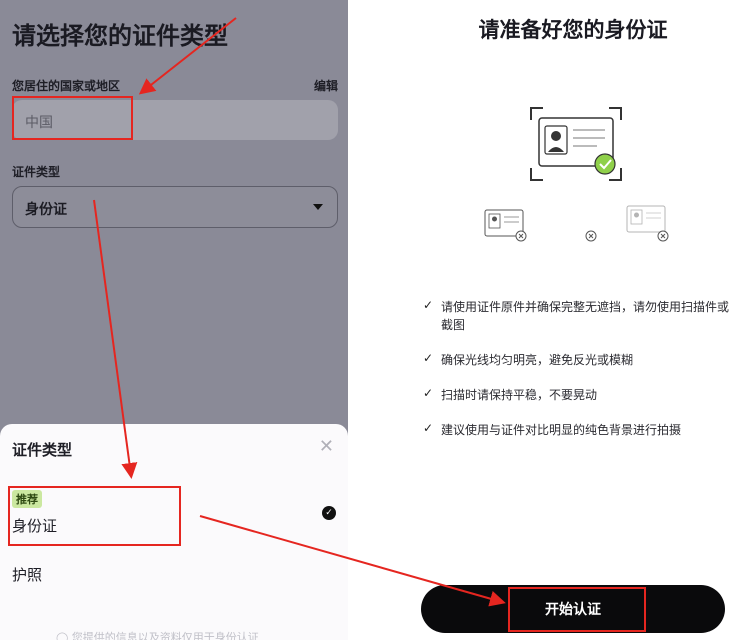  Describe the element at coordinates (605, 164) in the screenshot. I see `green-check-icon` at that location.